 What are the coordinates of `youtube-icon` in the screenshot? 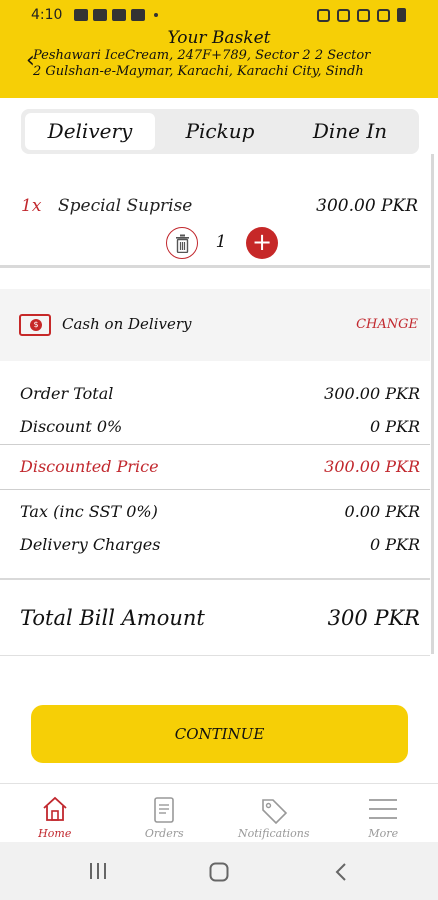 It's located at (100, 15).